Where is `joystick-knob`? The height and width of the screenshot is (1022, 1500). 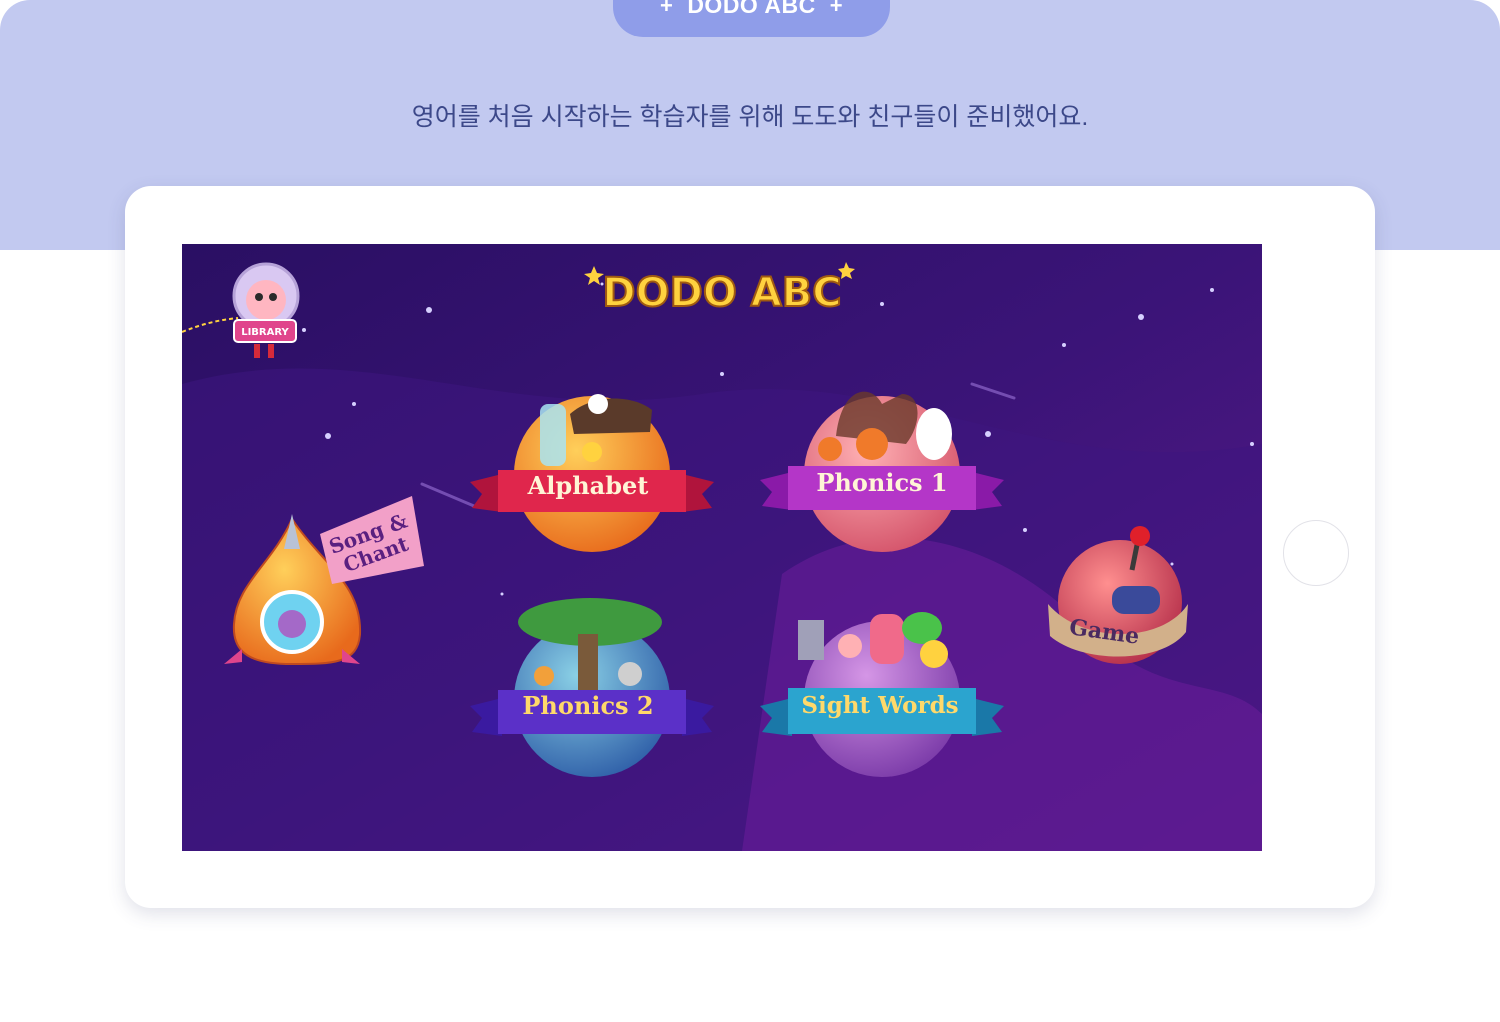
joystick-knob is located at coordinates (1140, 536).